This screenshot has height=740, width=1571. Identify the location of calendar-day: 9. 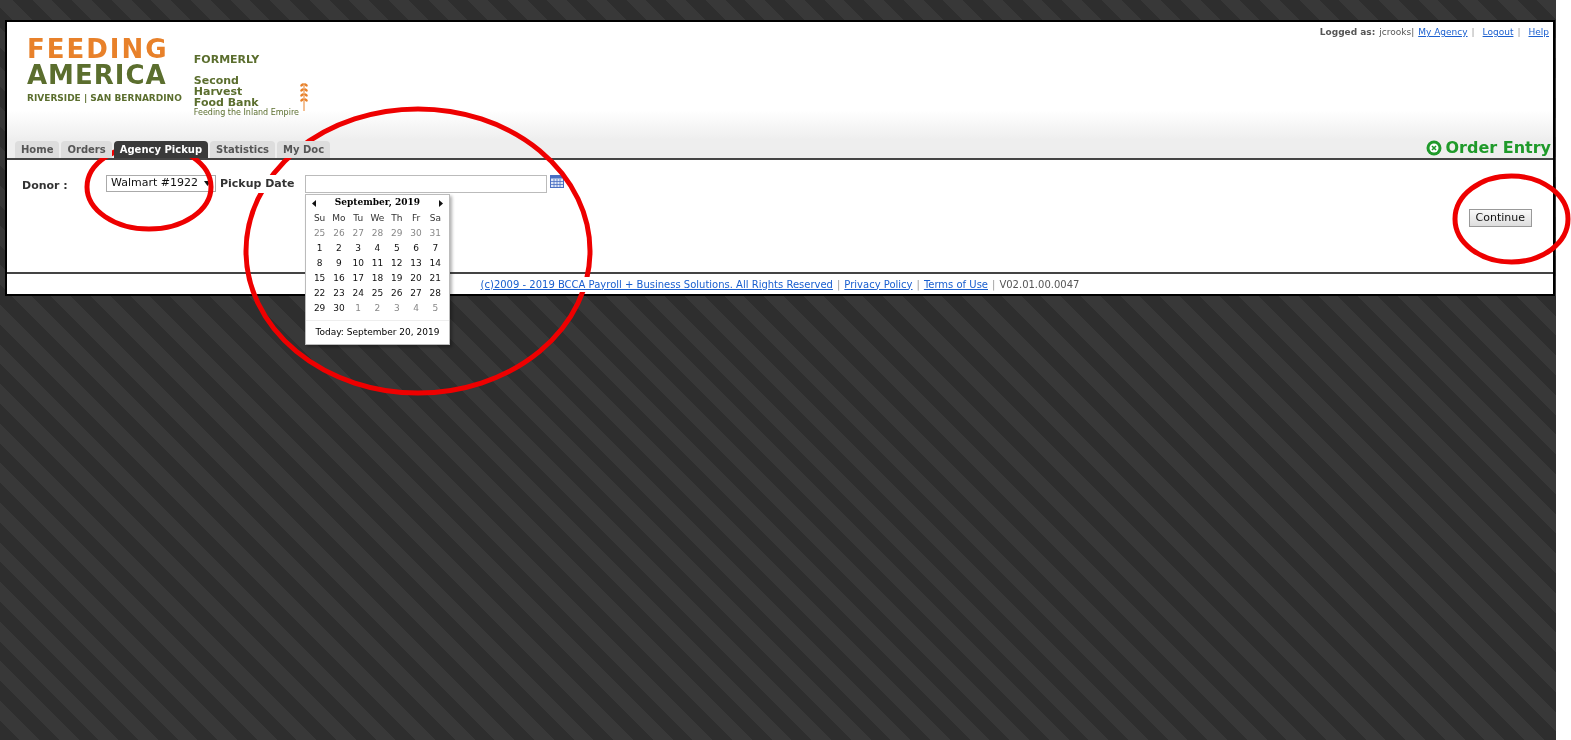
(339, 263).